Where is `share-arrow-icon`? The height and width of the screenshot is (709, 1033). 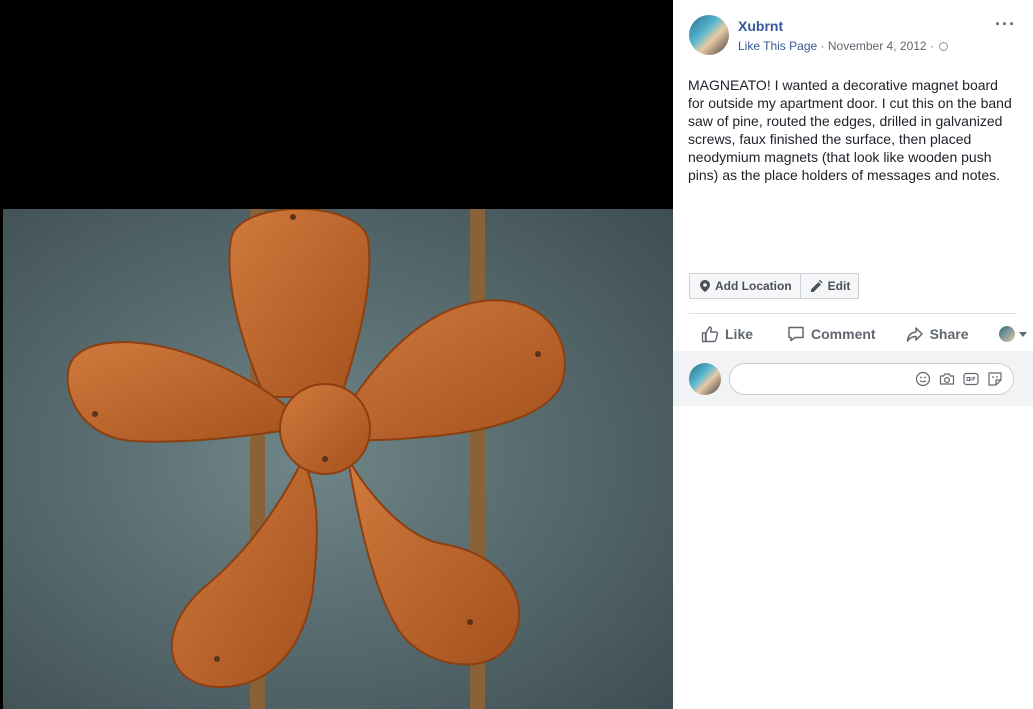 share-arrow-icon is located at coordinates (914, 334).